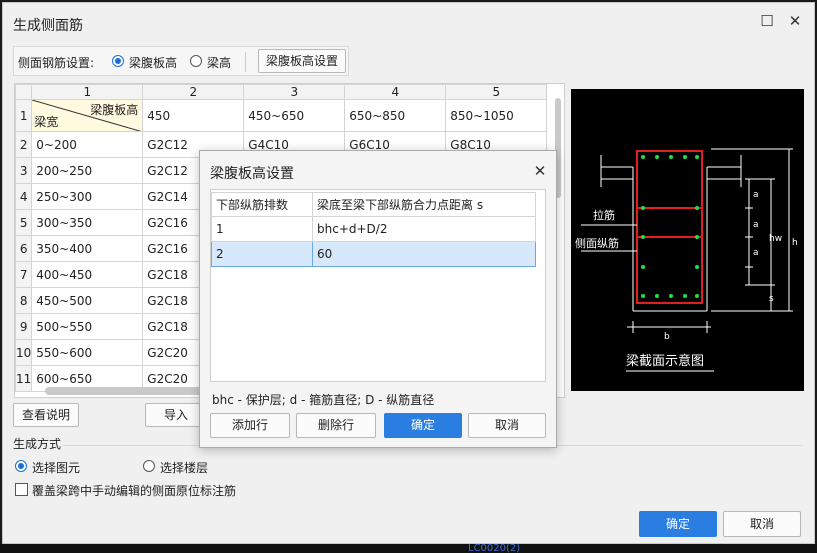 The width and height of the screenshot is (817, 553). I want to click on table-cell: 450~500, so click(87, 300).